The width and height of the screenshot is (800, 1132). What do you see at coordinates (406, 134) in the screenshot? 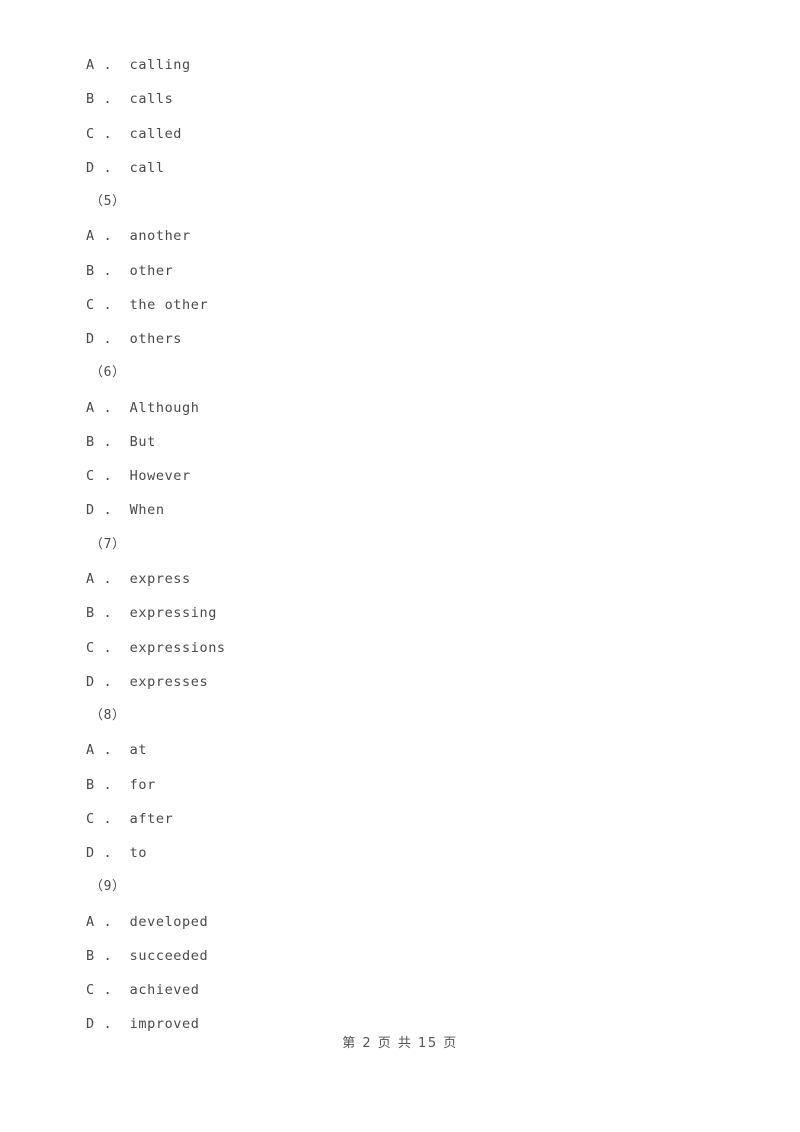
I see `answer-option: C . called` at bounding box center [406, 134].